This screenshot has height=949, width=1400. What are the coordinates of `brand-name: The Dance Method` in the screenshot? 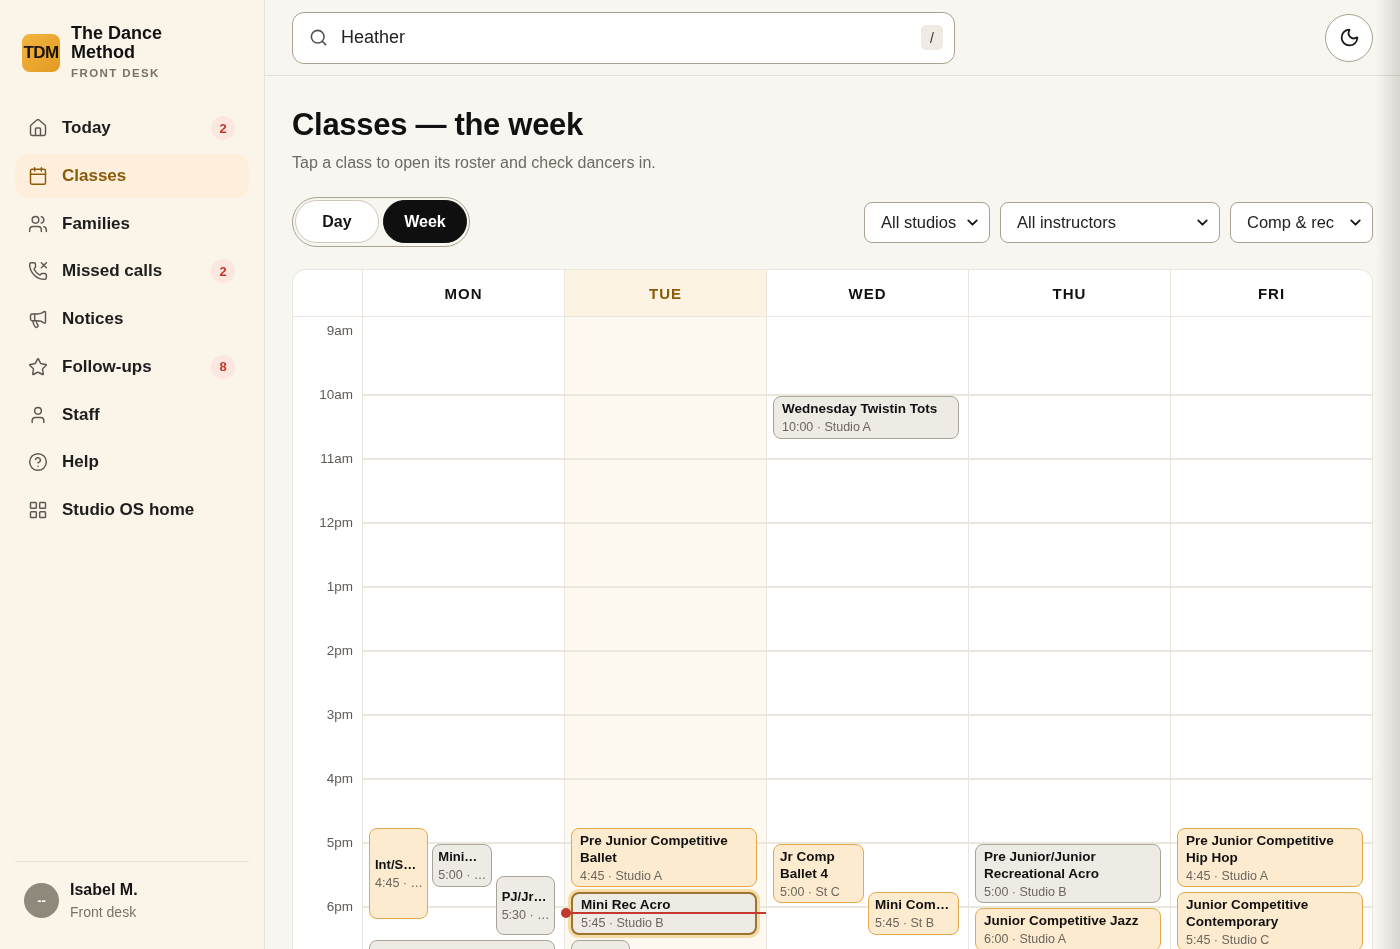 It's located at (117, 43).